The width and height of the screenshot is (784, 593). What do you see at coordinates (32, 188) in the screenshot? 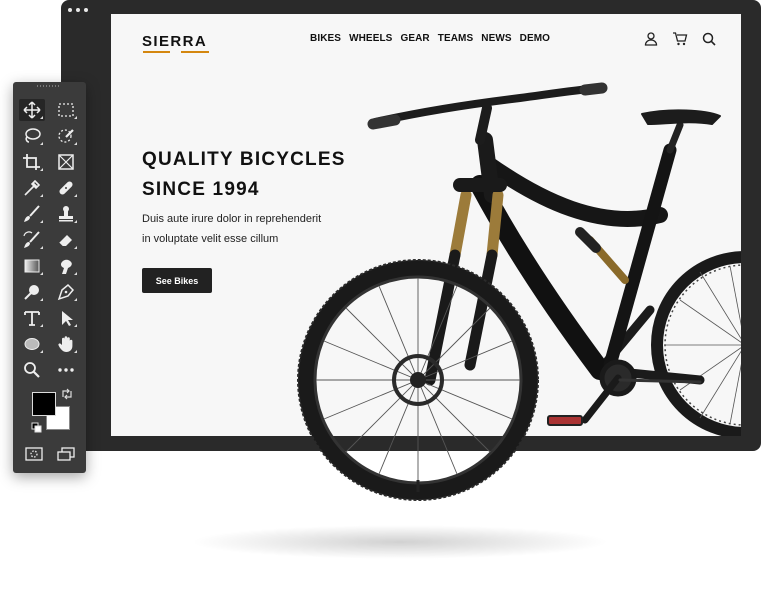
I see `eyedropper-icon` at bounding box center [32, 188].